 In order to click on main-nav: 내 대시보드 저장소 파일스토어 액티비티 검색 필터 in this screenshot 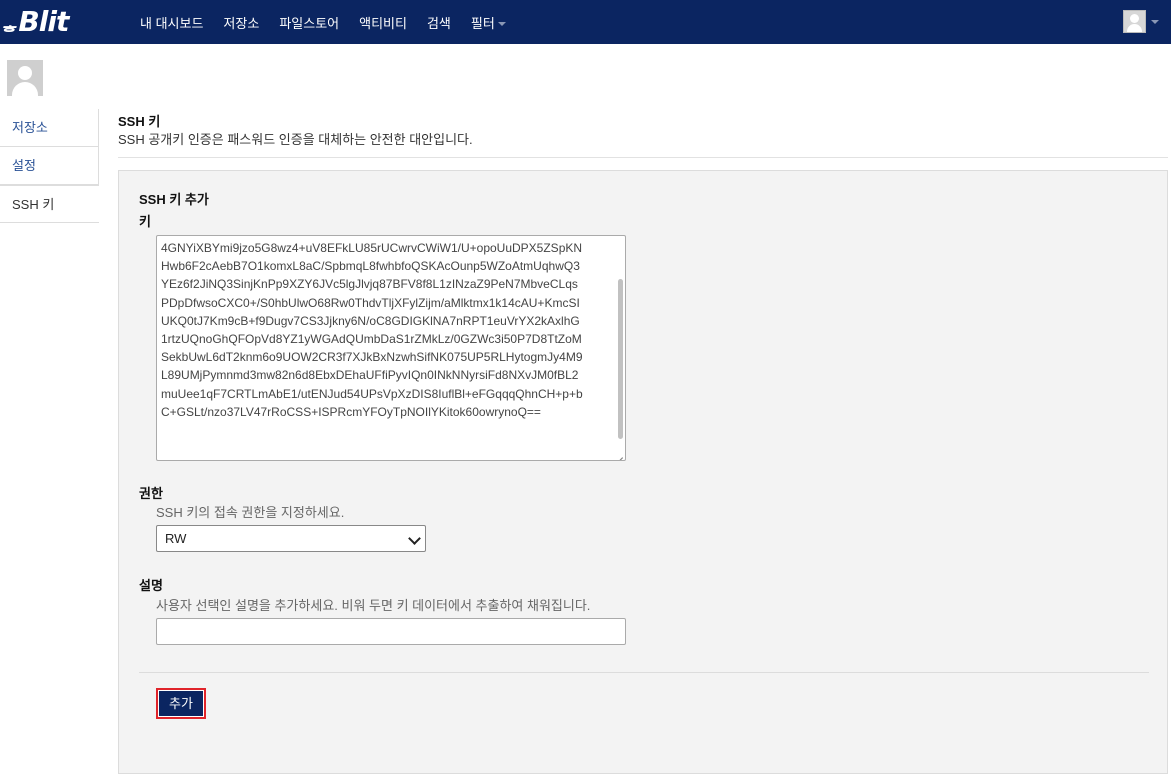, I will do `click(333, 22)`.